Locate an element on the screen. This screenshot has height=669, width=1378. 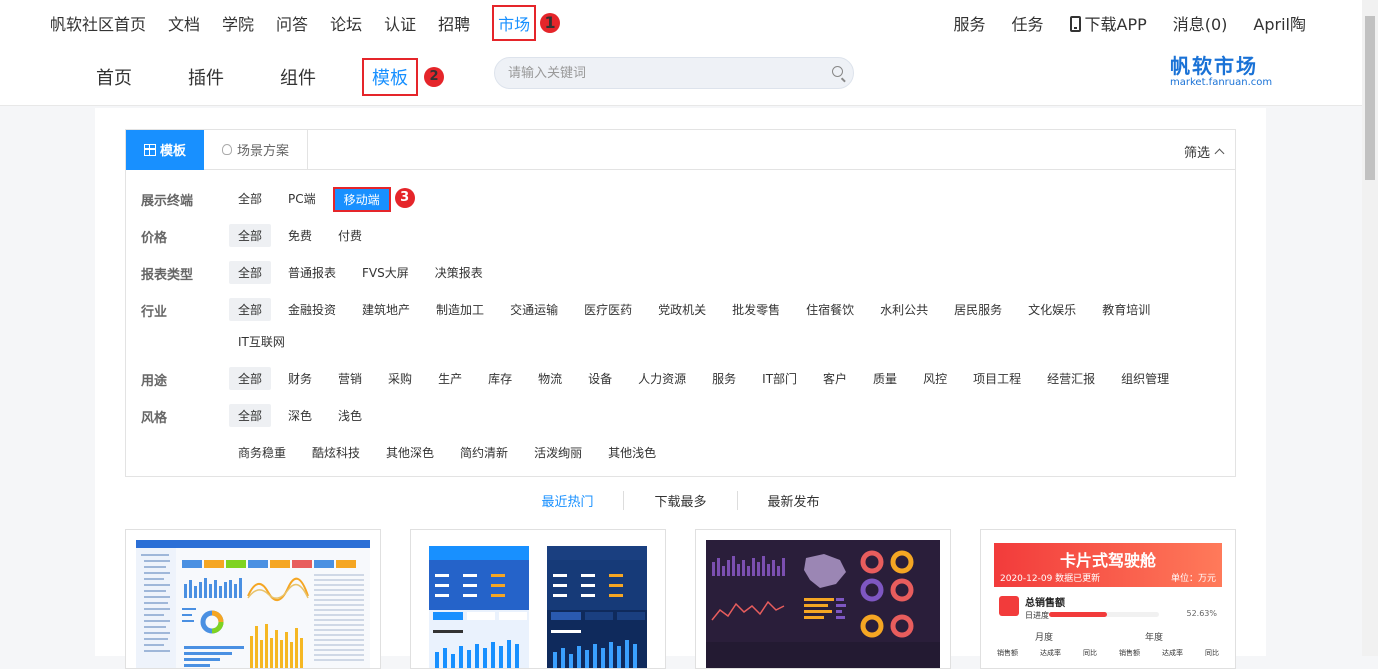
filter-option: 项目工程 is located at coordinates (997, 378).